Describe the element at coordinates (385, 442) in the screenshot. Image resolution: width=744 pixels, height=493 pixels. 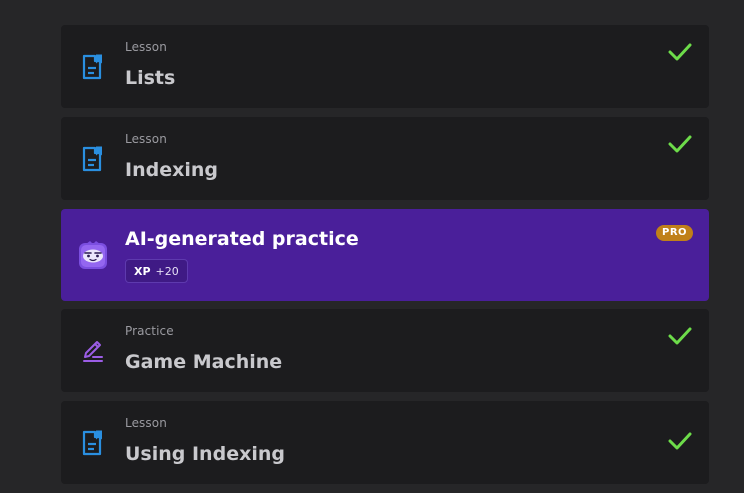
I see `module-item-using-indexing: Lesson Using Indexing` at that location.